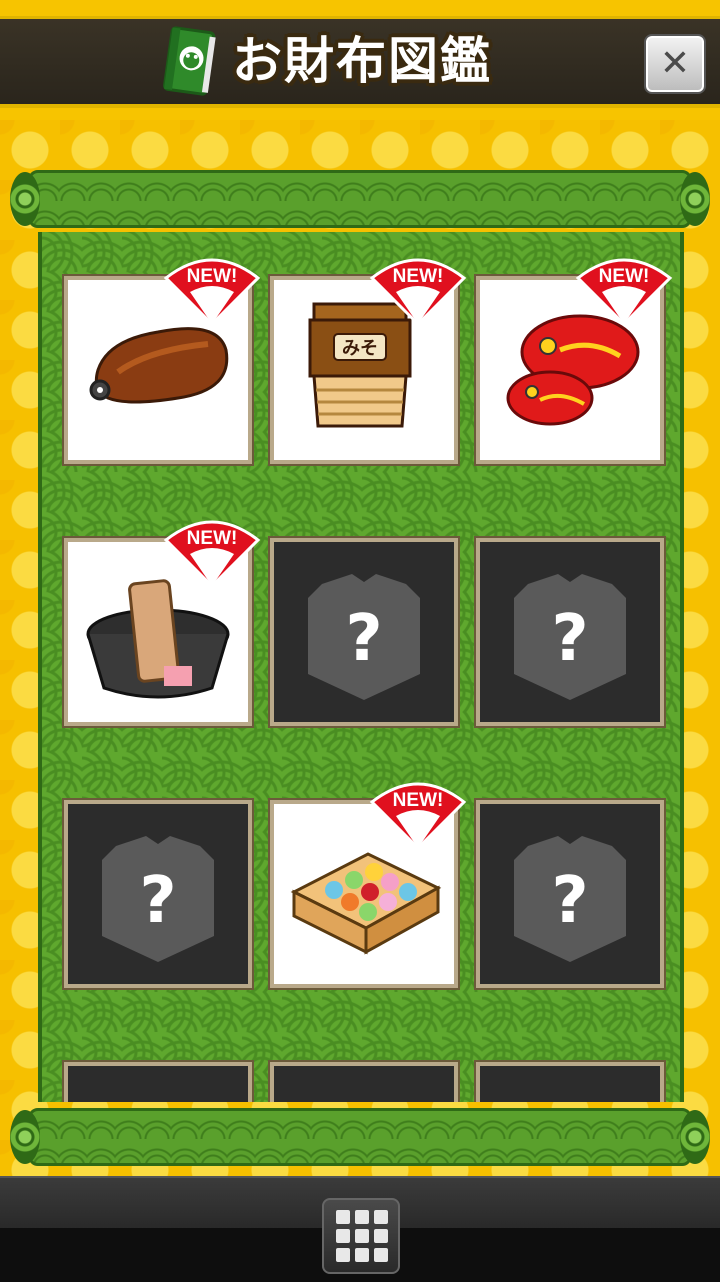 The width and height of the screenshot is (720, 1282). Describe the element at coordinates (573, 362) in the screenshot. I see `collection-item-3: NEW!` at that location.